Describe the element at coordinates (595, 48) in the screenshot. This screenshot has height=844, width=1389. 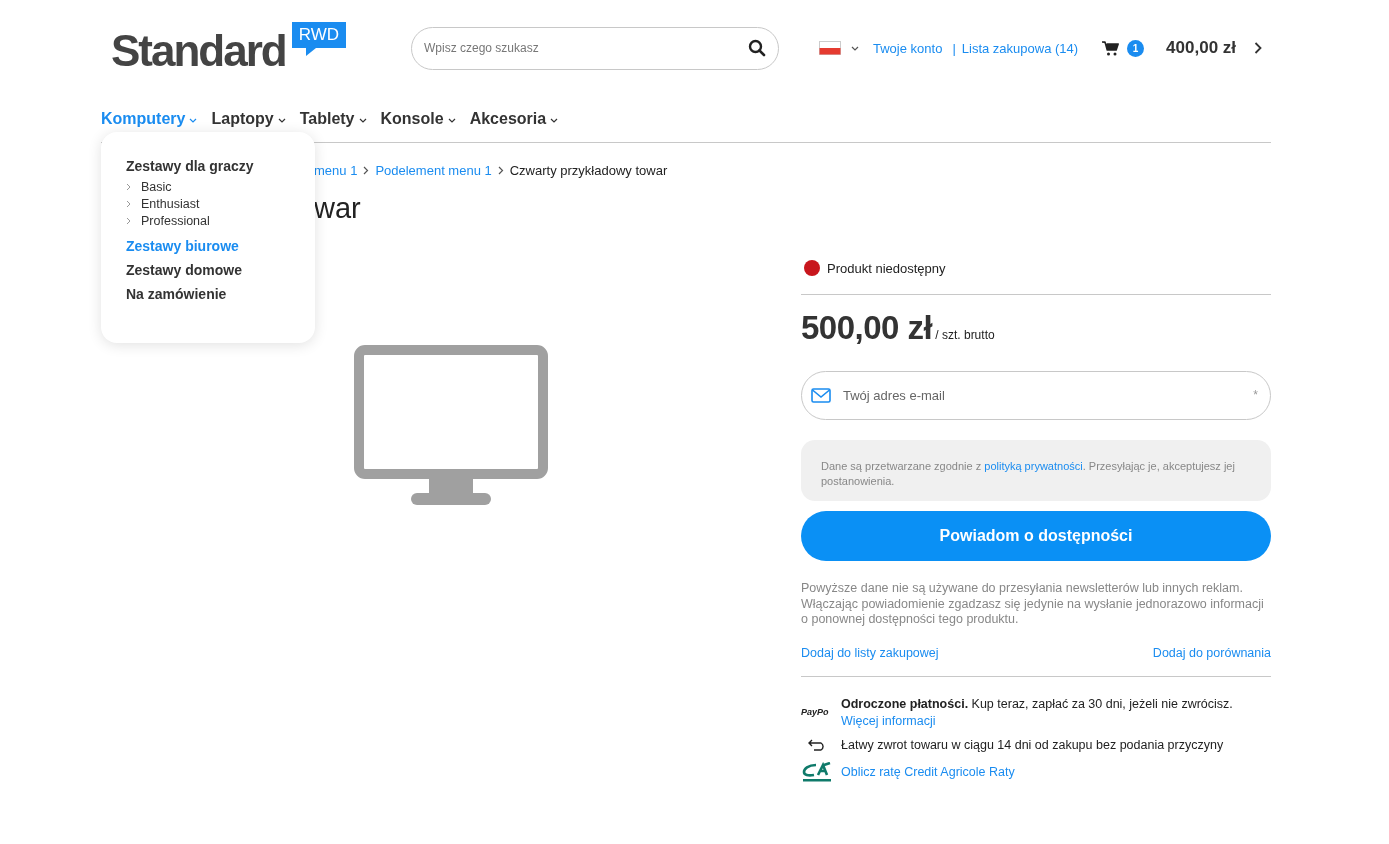
I see `search-field: Wpisz czego szukasz` at that location.